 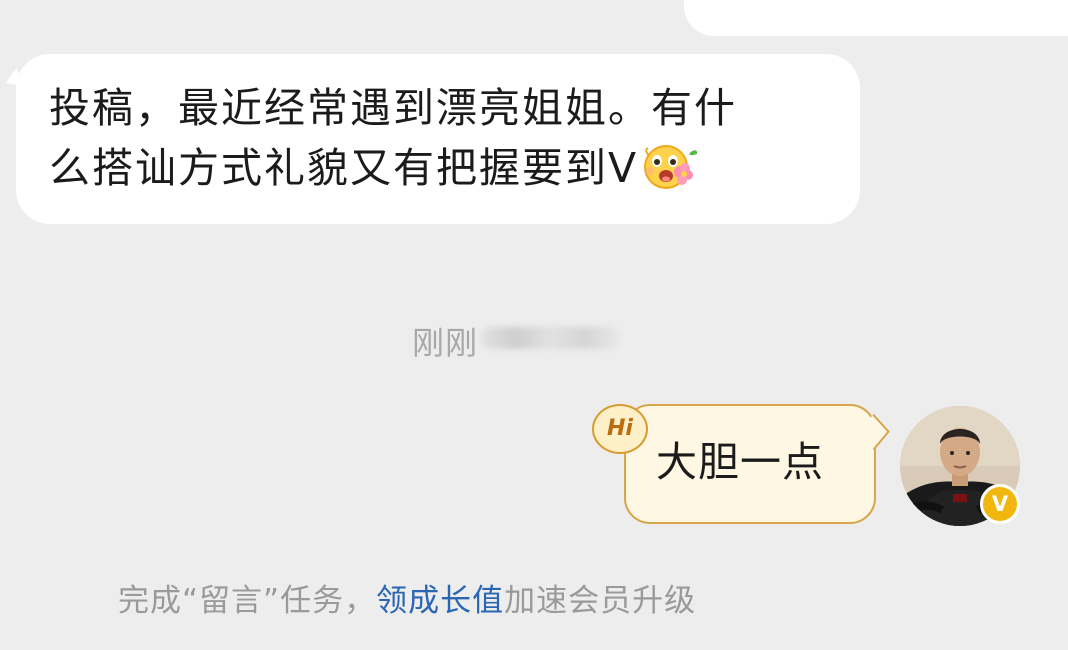 What do you see at coordinates (534, 20) in the screenshot?
I see `previous-messages-edge` at bounding box center [534, 20].